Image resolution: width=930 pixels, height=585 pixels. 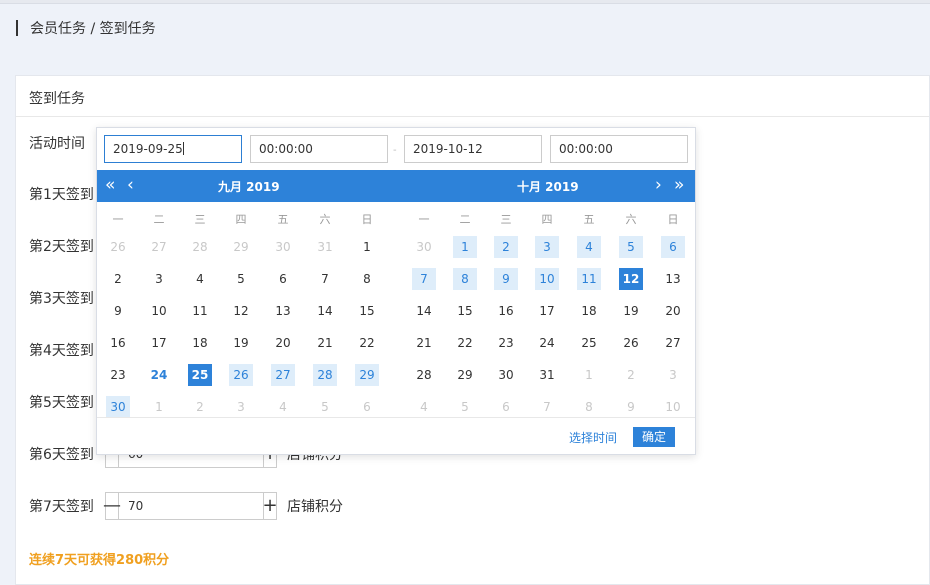 I want to click on choose-time-link: 选择时间, so click(x=593, y=437).